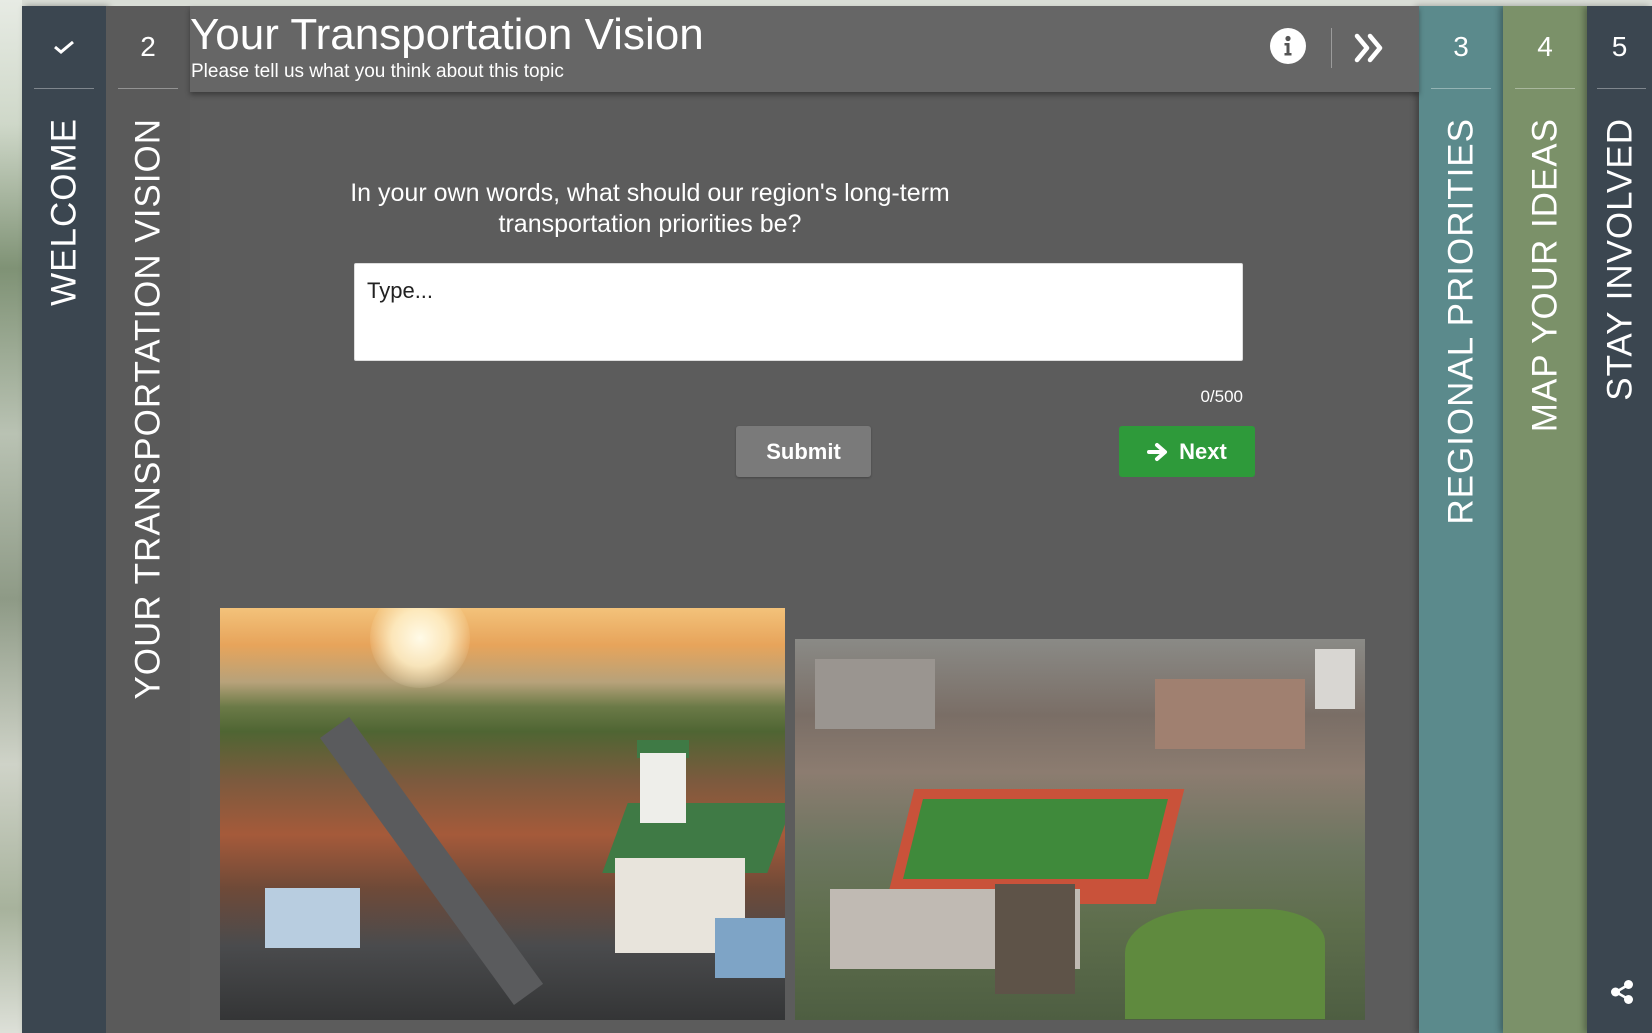  I want to click on street, so click(432, 860).